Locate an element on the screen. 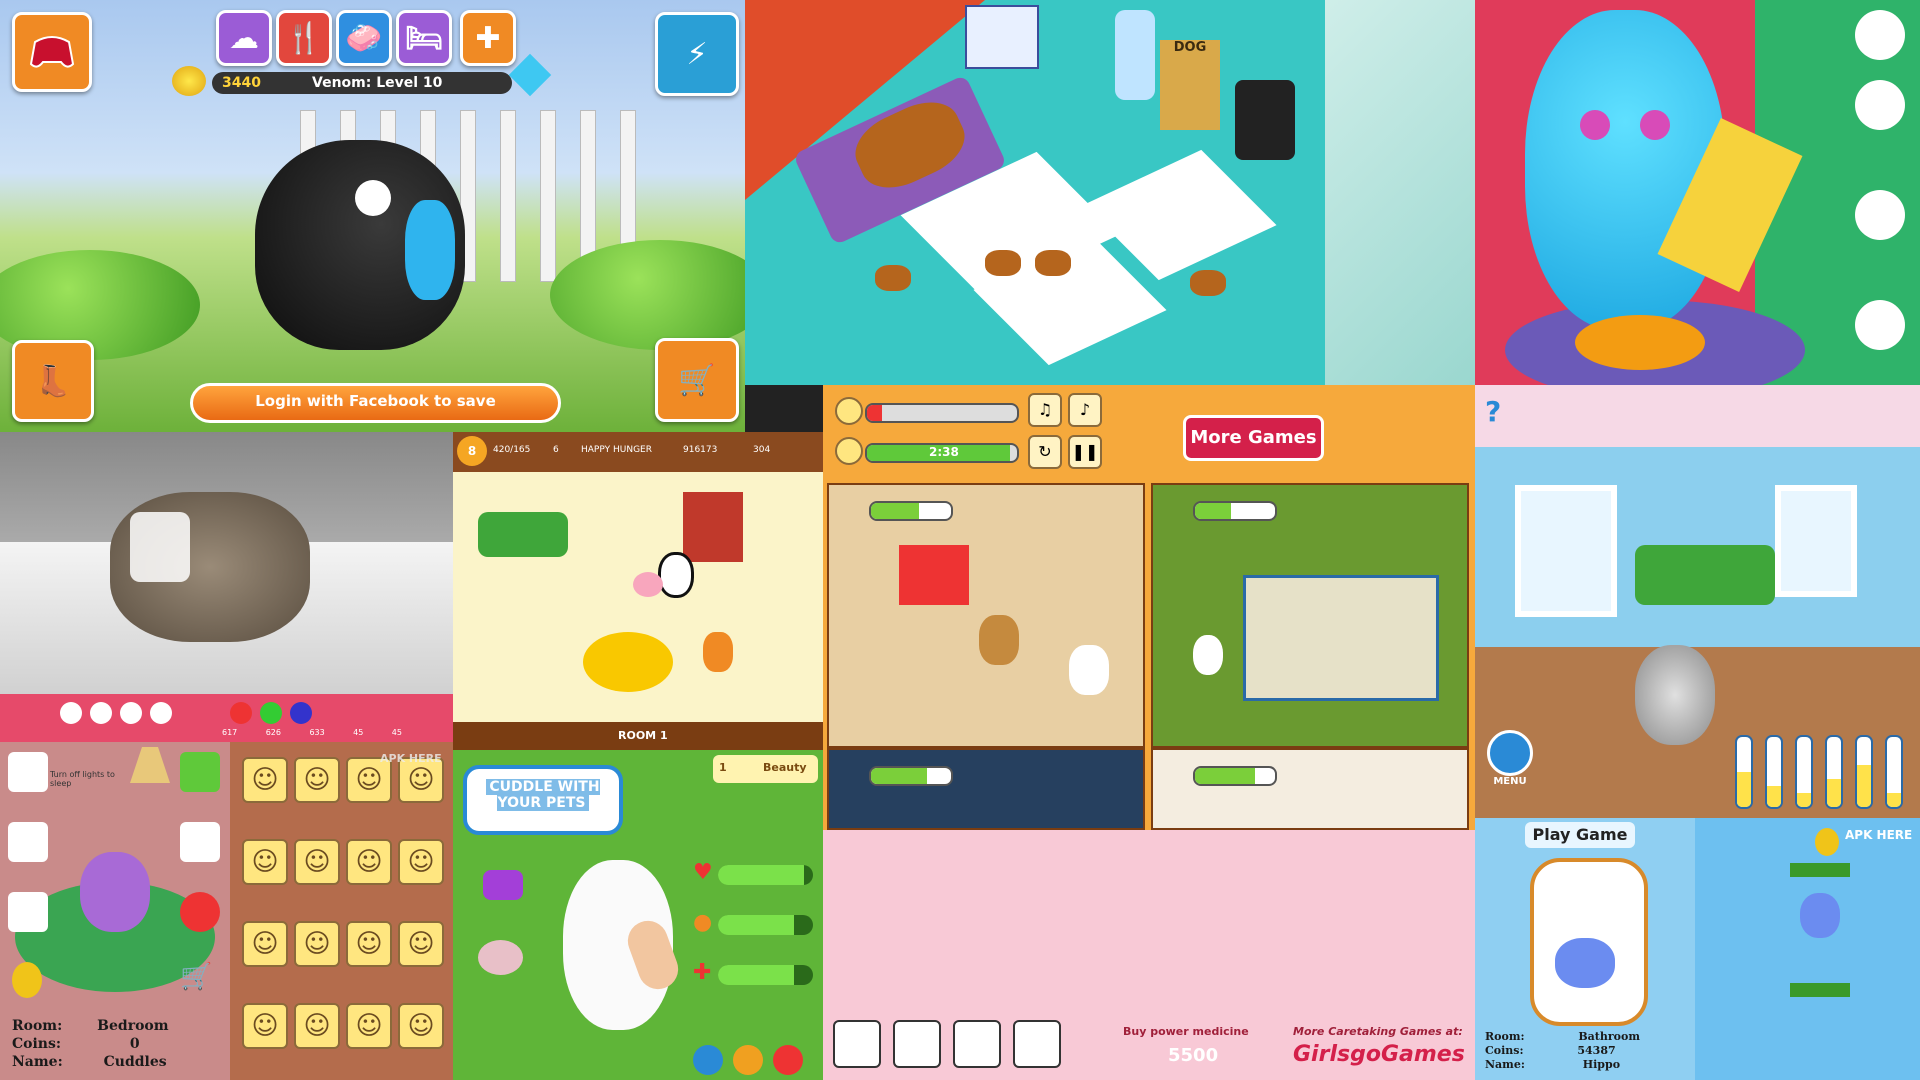 Image resolution: width=1920 pixels, height=1080 pixels. shampoo-button is located at coordinates (708, 1060).